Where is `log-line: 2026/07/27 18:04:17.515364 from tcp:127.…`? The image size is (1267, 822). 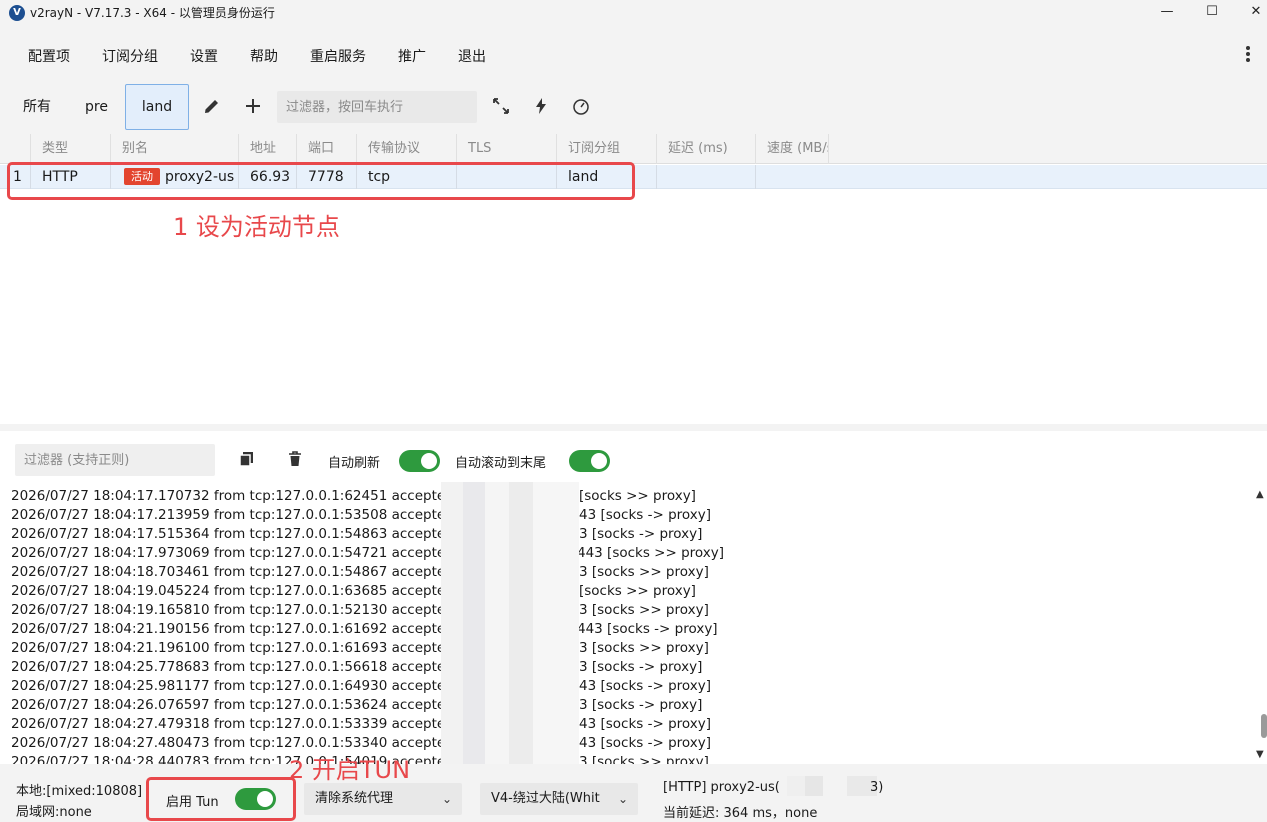 log-line: 2026/07/27 18:04:17.515364 from tcp:127.… is located at coordinates (357, 534).